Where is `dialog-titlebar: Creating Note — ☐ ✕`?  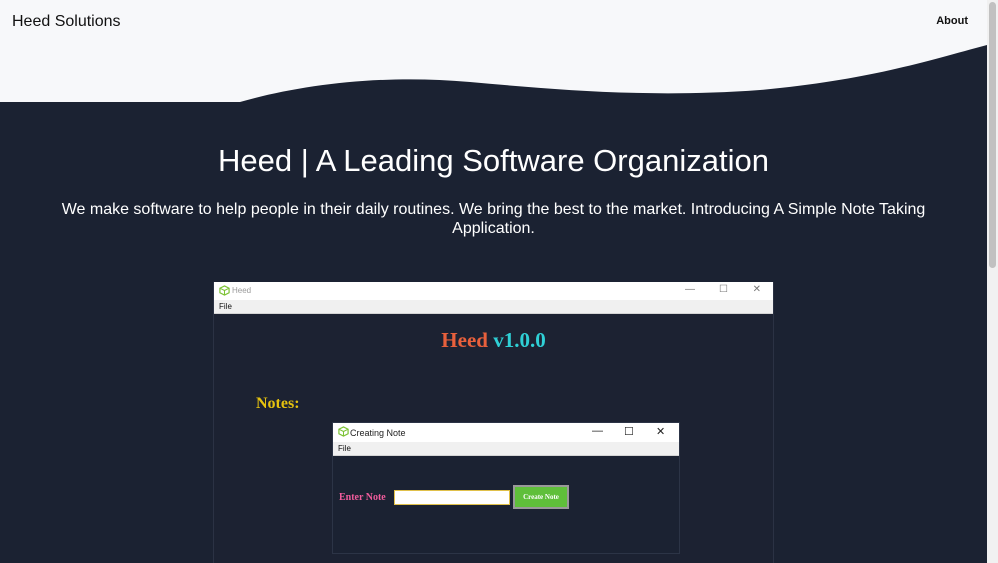
dialog-titlebar: Creating Note — ☐ ✕ is located at coordinates (506, 432).